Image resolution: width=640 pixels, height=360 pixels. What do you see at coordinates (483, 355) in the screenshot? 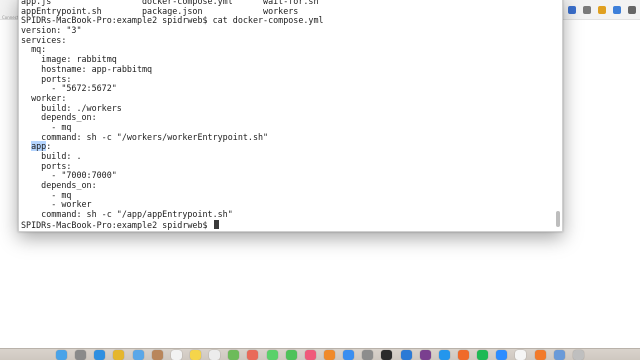
I see `spotify-icon` at bounding box center [483, 355].